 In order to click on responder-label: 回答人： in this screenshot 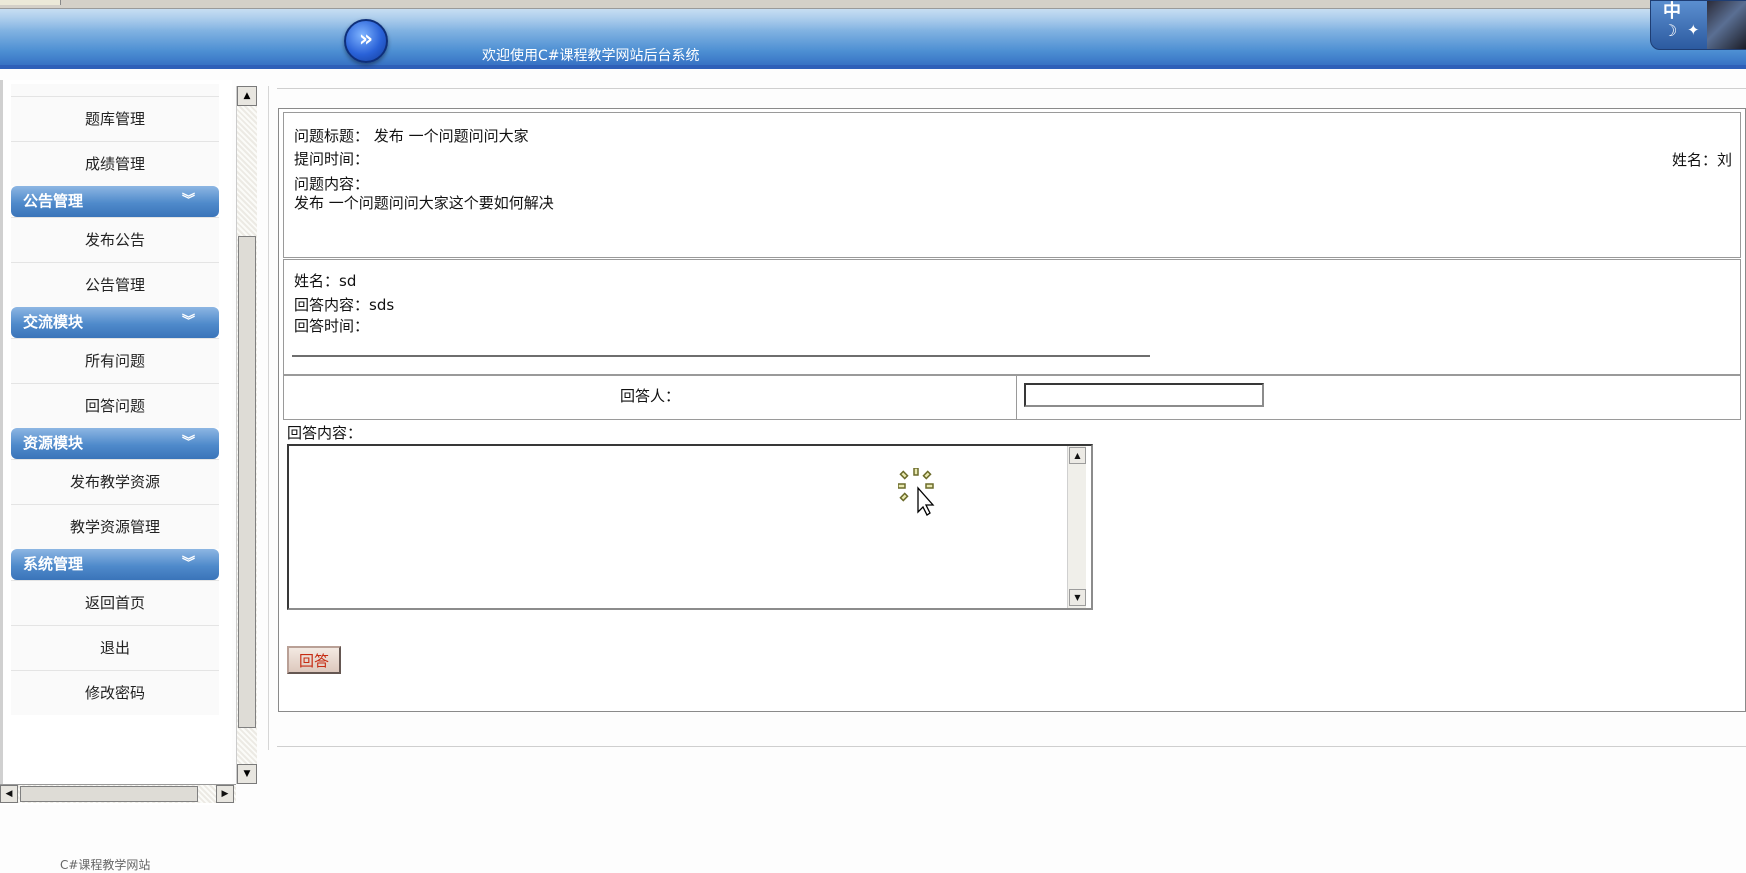, I will do `click(650, 397)`.